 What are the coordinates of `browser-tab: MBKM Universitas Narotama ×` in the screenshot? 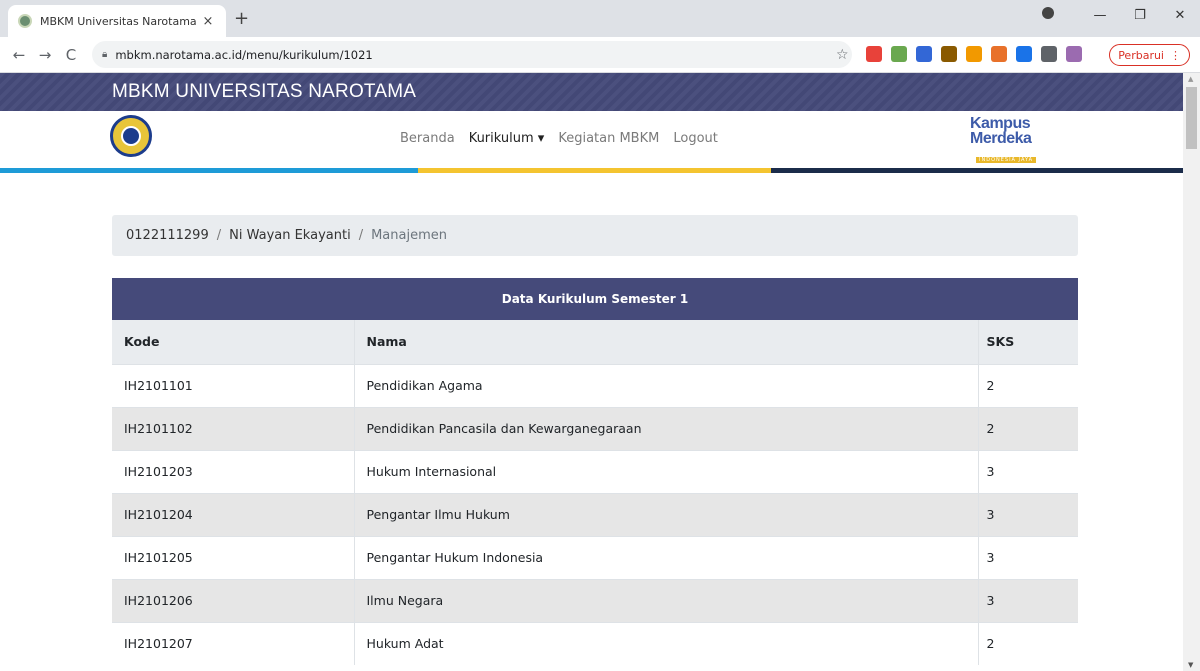 It's located at (117, 21).